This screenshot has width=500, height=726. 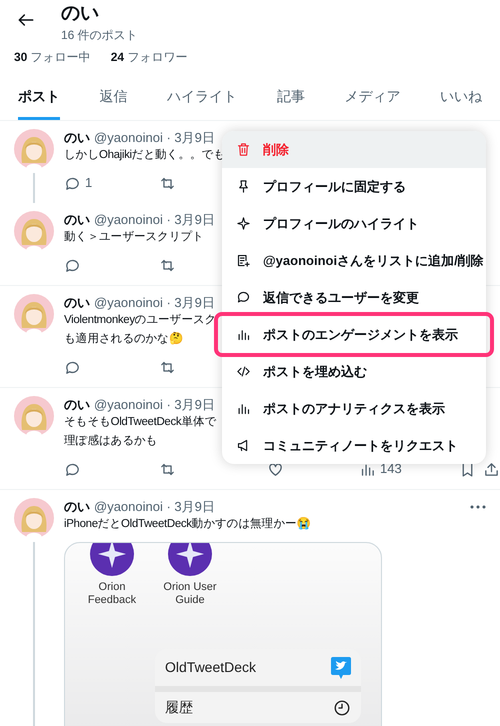 What do you see at coordinates (52, 57) in the screenshot?
I see `follow-stat: 30 フォロー中` at bounding box center [52, 57].